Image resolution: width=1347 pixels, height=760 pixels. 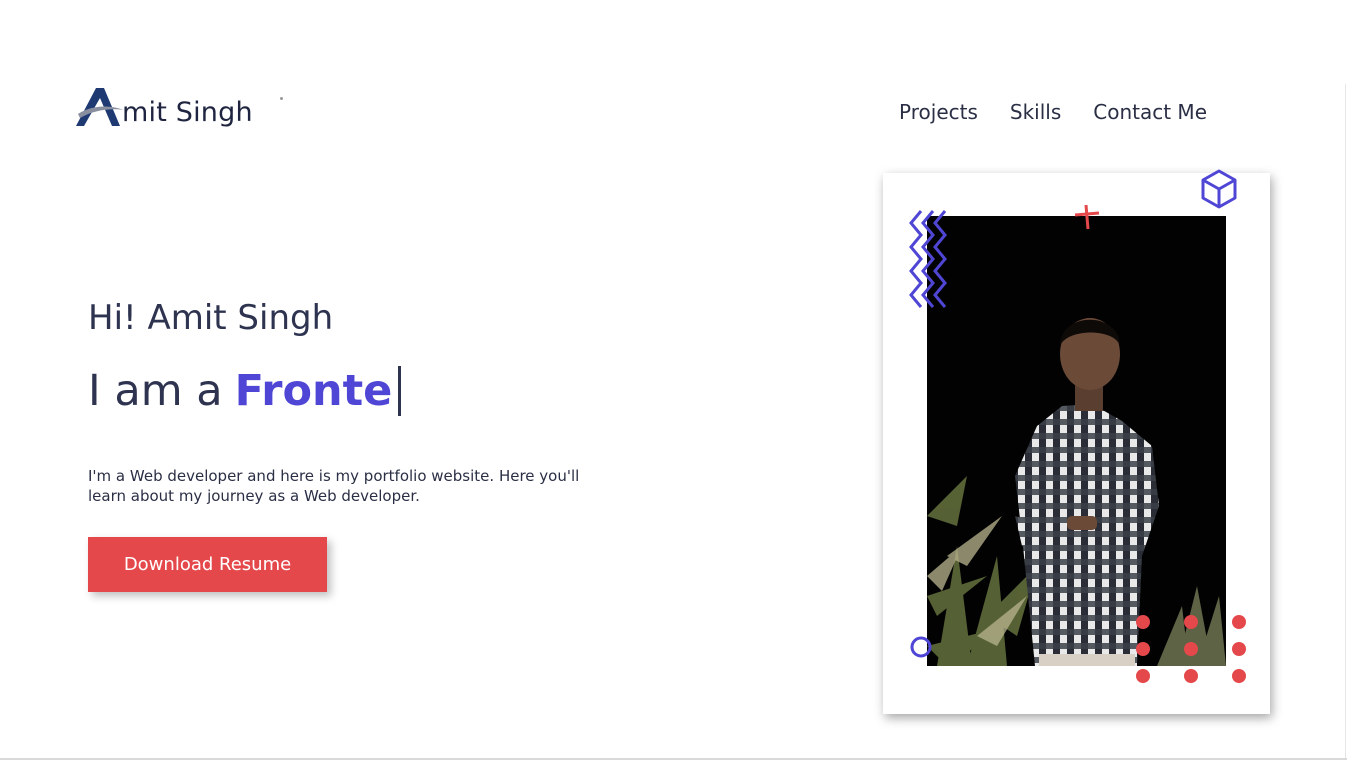 I want to click on zigzag-icon, so click(x=928, y=259).